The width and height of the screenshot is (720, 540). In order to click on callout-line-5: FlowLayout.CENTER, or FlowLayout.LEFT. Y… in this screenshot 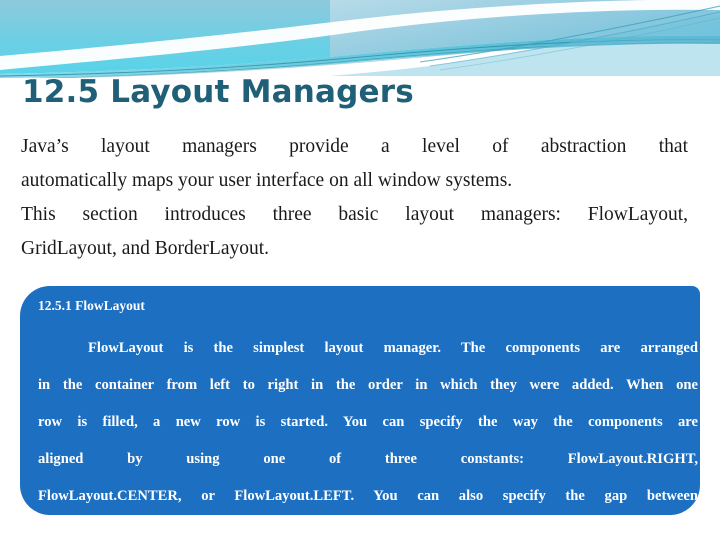, I will do `click(368, 496)`.